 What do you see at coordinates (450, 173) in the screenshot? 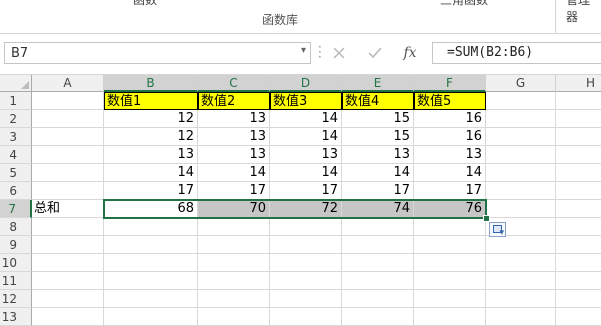
I see `cell-f5: 14` at bounding box center [450, 173].